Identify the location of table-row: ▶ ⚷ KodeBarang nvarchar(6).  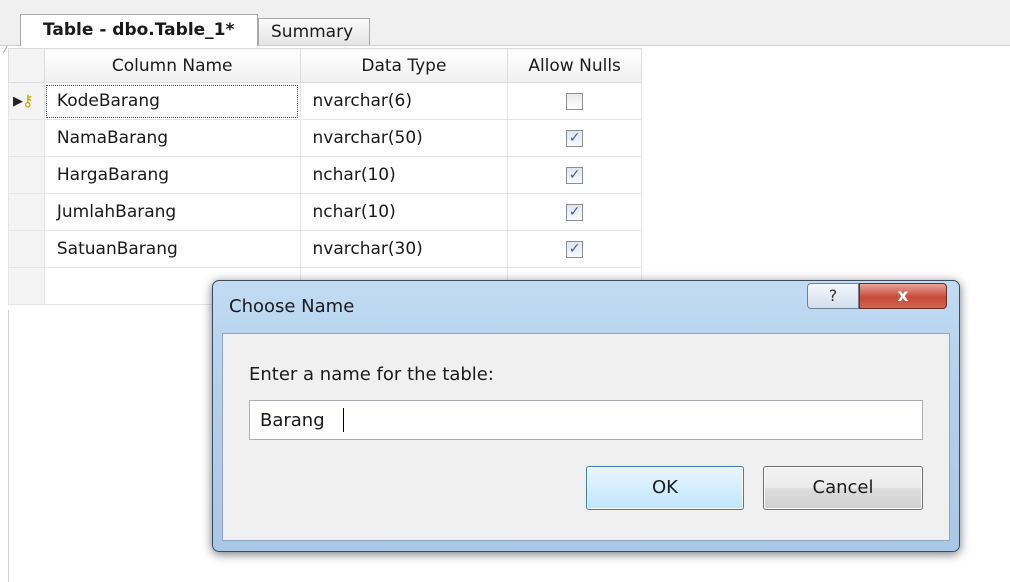
(325, 101).